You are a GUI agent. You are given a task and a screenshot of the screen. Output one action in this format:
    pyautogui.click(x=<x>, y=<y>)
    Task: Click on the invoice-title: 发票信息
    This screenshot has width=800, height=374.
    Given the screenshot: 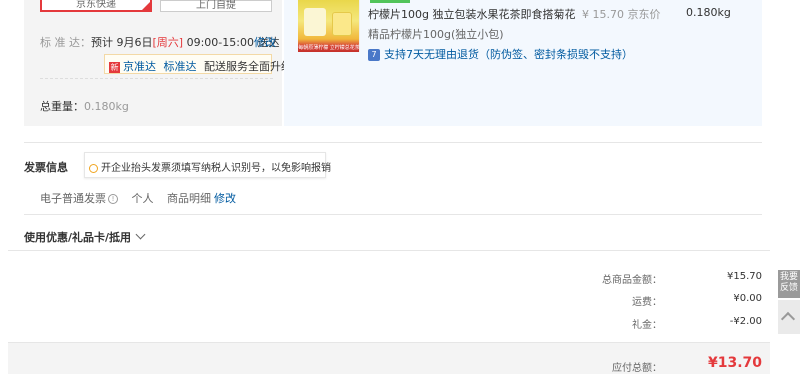 What is the action you would take?
    pyautogui.click(x=46, y=167)
    